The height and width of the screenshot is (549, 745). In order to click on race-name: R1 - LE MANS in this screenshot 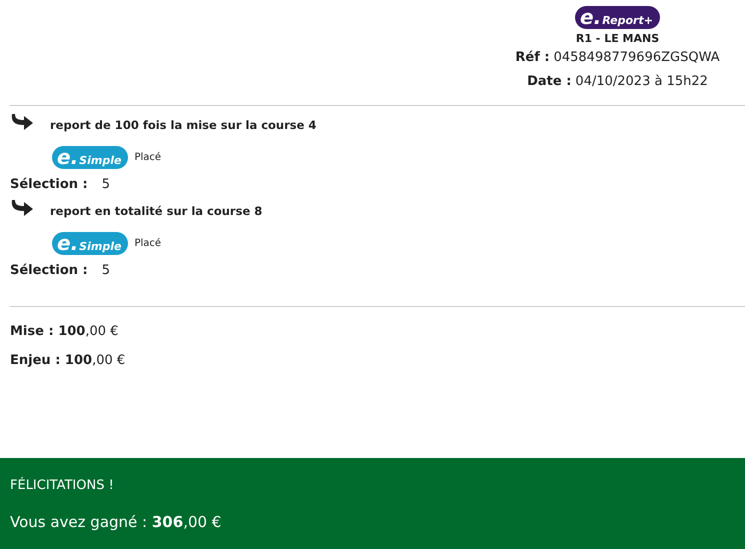, I will do `click(618, 38)`.